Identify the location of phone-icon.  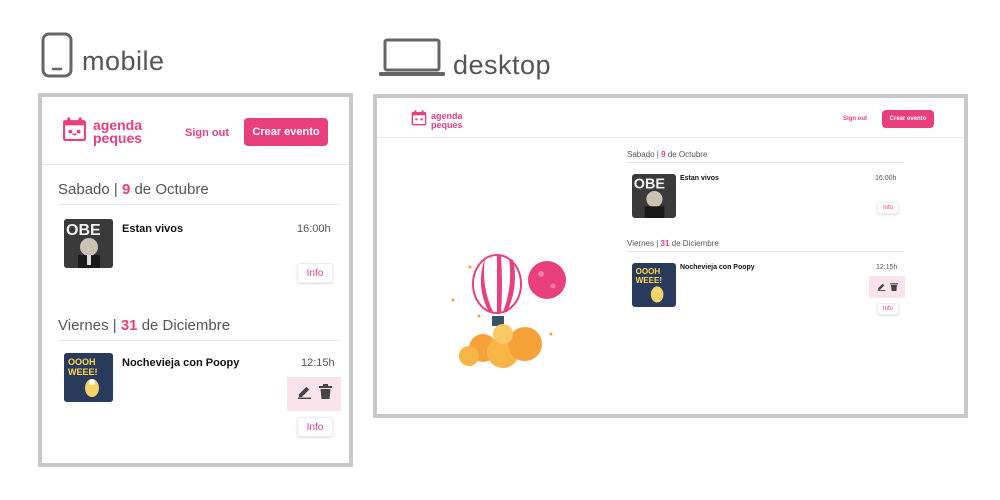
(57, 55).